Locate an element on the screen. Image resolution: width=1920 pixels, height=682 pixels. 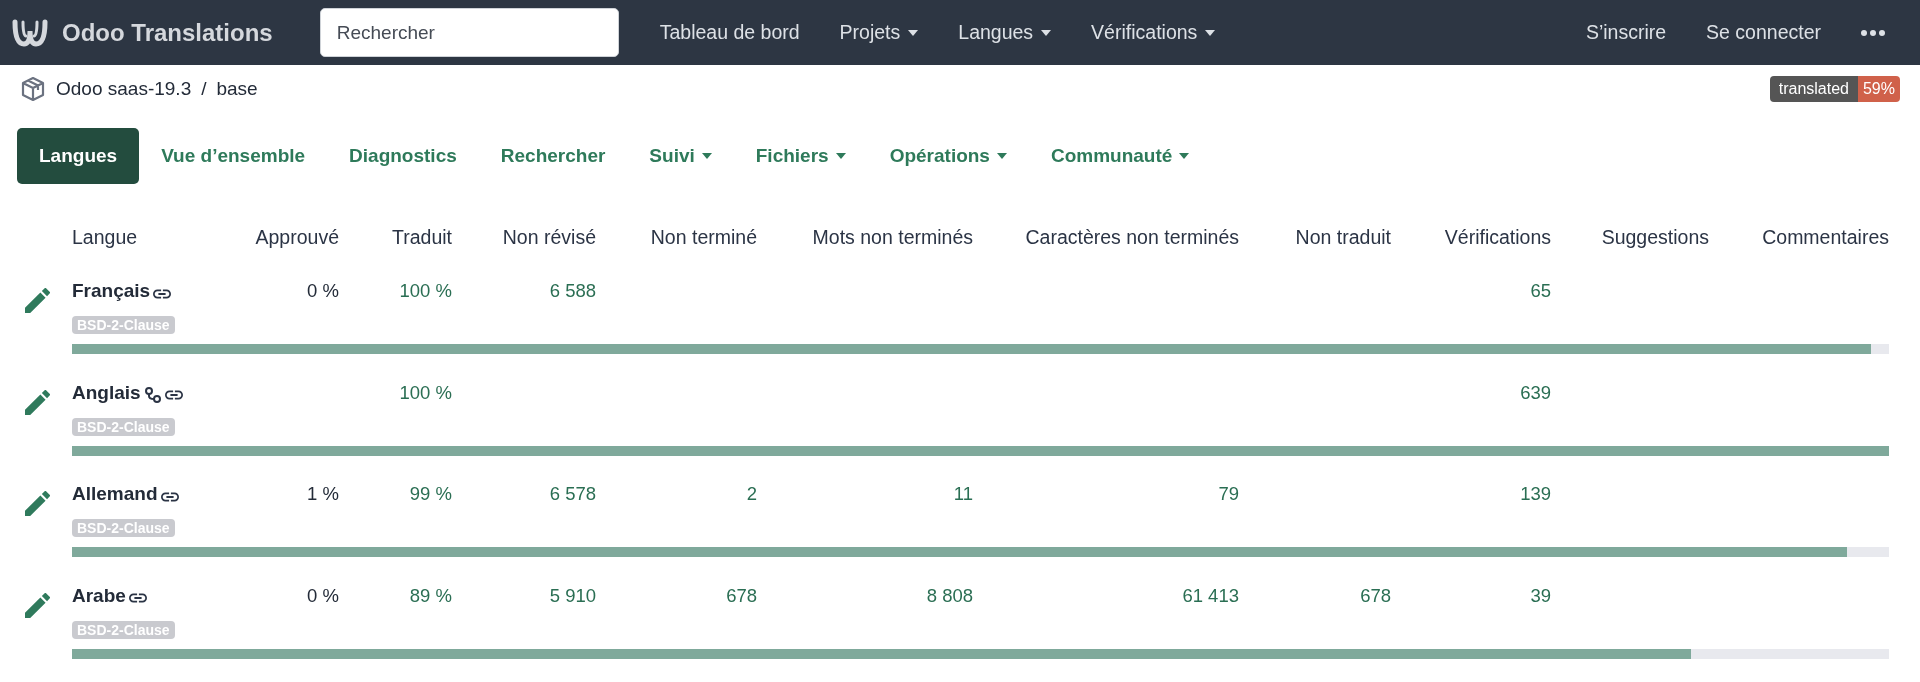
tab: Suivi is located at coordinates (680, 156).